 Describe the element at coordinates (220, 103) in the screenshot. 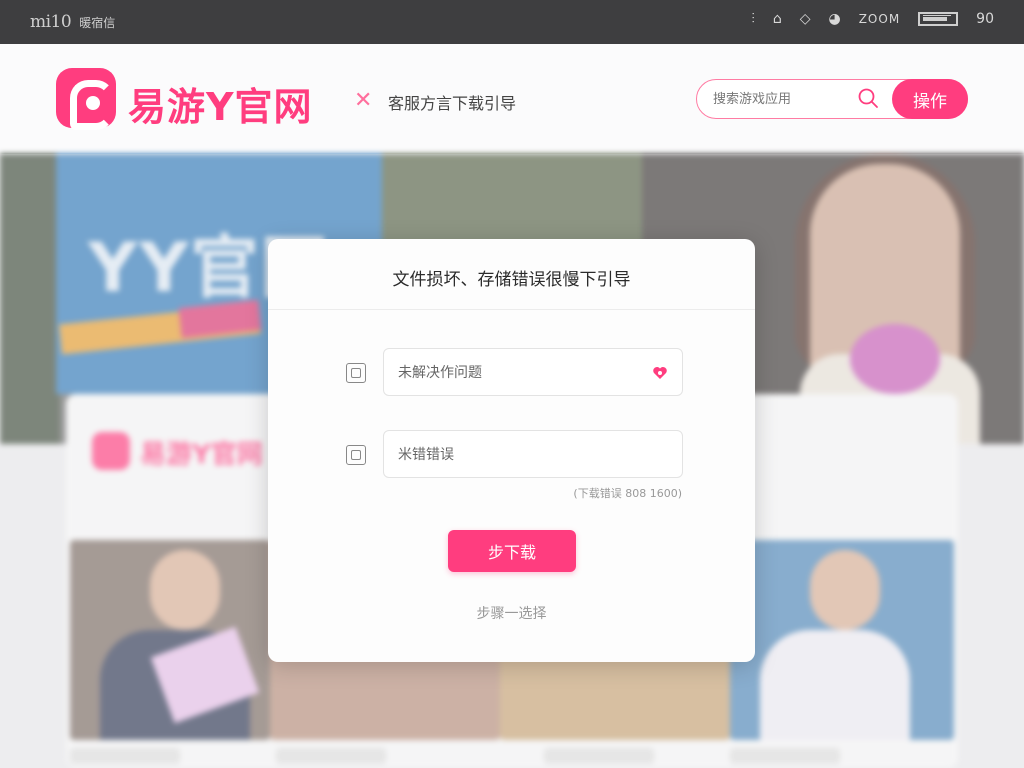

I see `site-name: 易游Y官网` at that location.